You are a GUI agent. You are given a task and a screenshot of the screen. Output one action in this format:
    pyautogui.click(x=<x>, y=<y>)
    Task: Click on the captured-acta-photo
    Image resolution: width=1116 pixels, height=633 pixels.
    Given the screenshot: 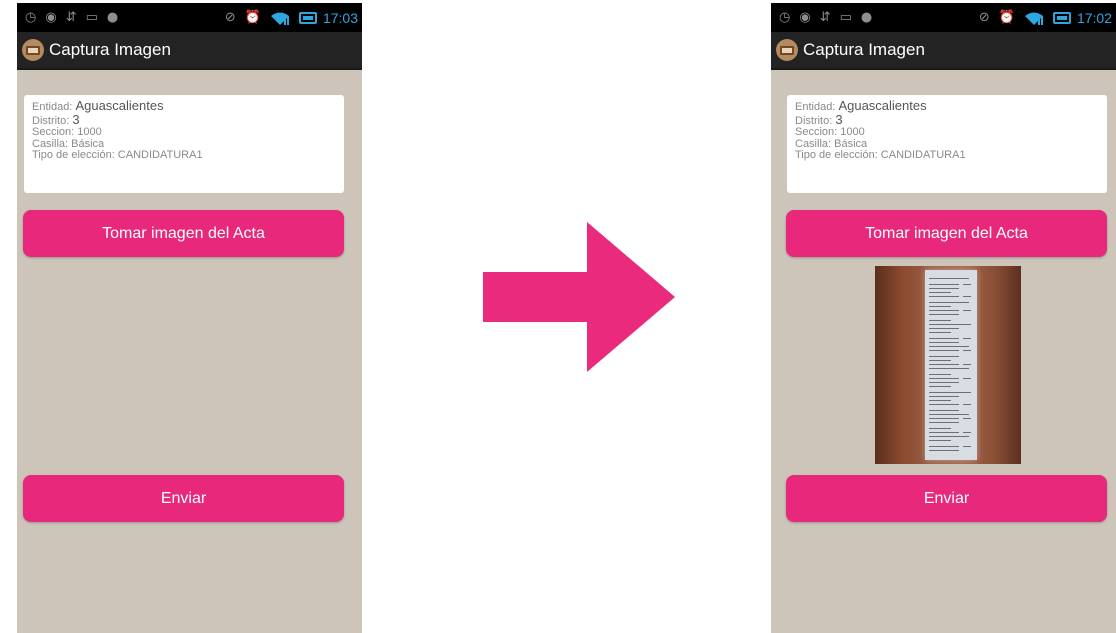 What is the action you would take?
    pyautogui.click(x=948, y=365)
    